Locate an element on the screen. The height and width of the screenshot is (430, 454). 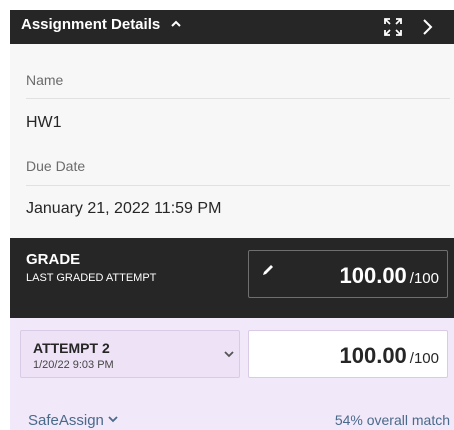
grade-box: 100.00/100 is located at coordinates (348, 274).